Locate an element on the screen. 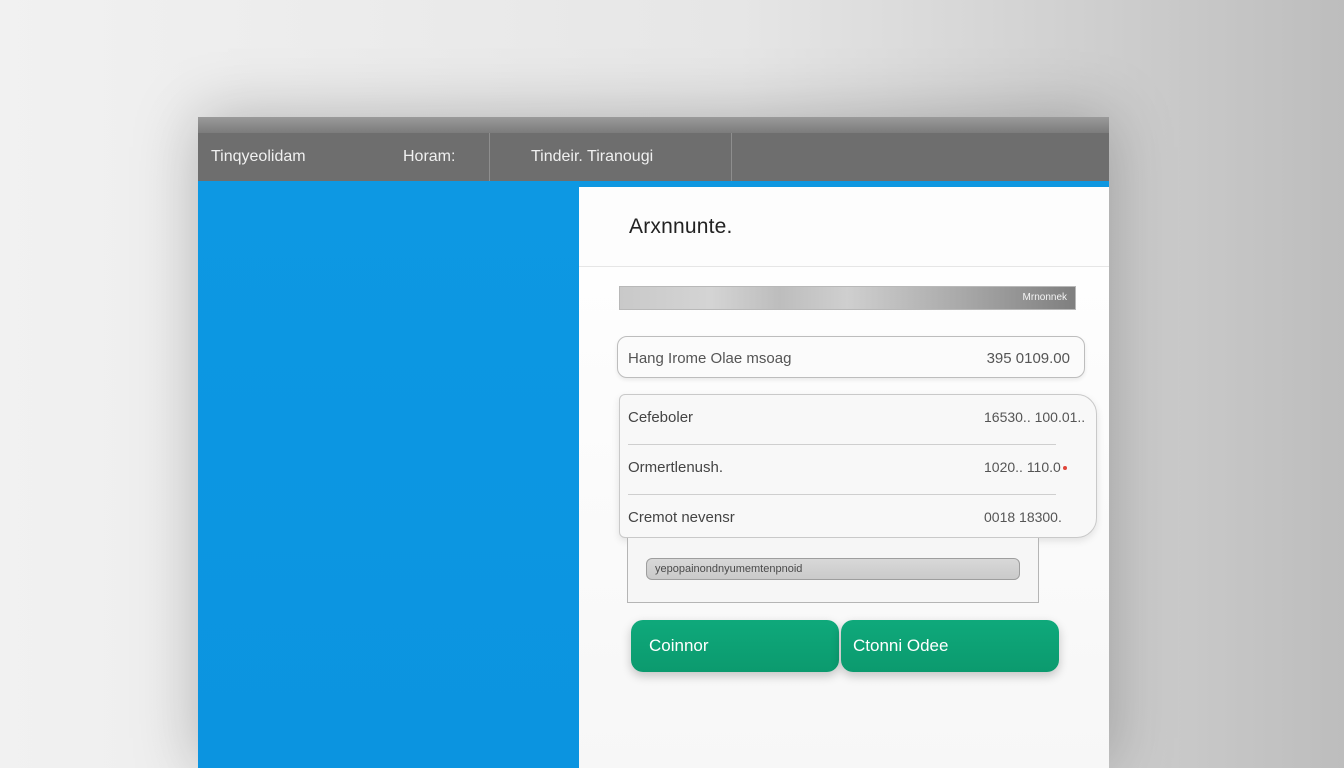  top-navbar: Tinqyeolidam Horam: Tindeir. Tiranougi is located at coordinates (653, 157).